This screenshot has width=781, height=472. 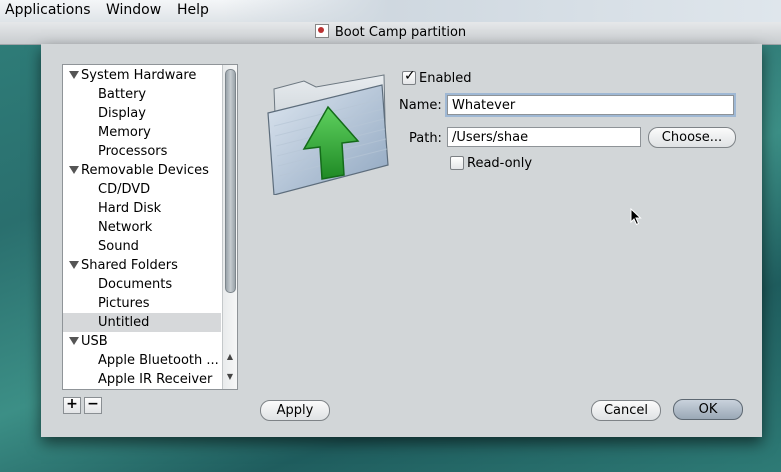 What do you see at coordinates (321, 31) in the screenshot?
I see `document-icon` at bounding box center [321, 31].